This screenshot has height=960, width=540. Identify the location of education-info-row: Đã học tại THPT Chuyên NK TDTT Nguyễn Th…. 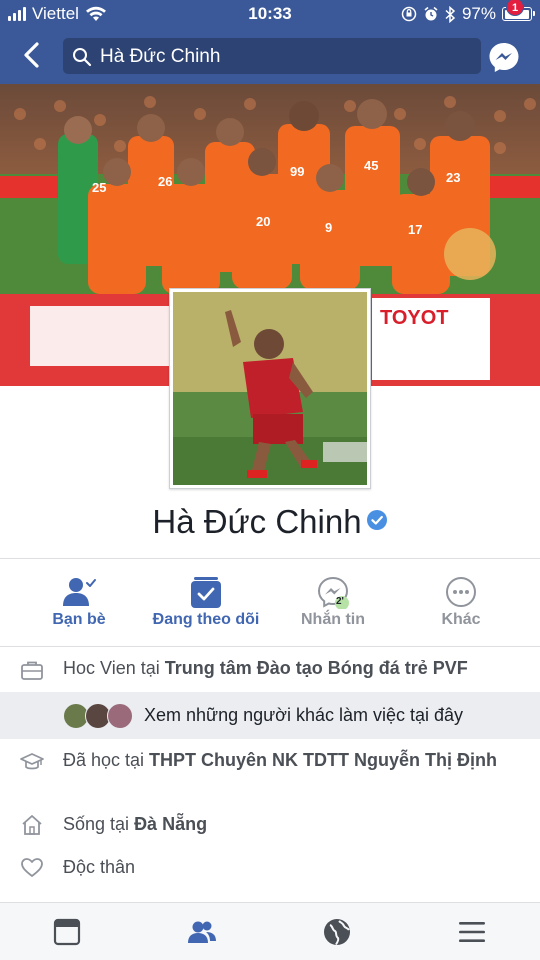
(270, 772).